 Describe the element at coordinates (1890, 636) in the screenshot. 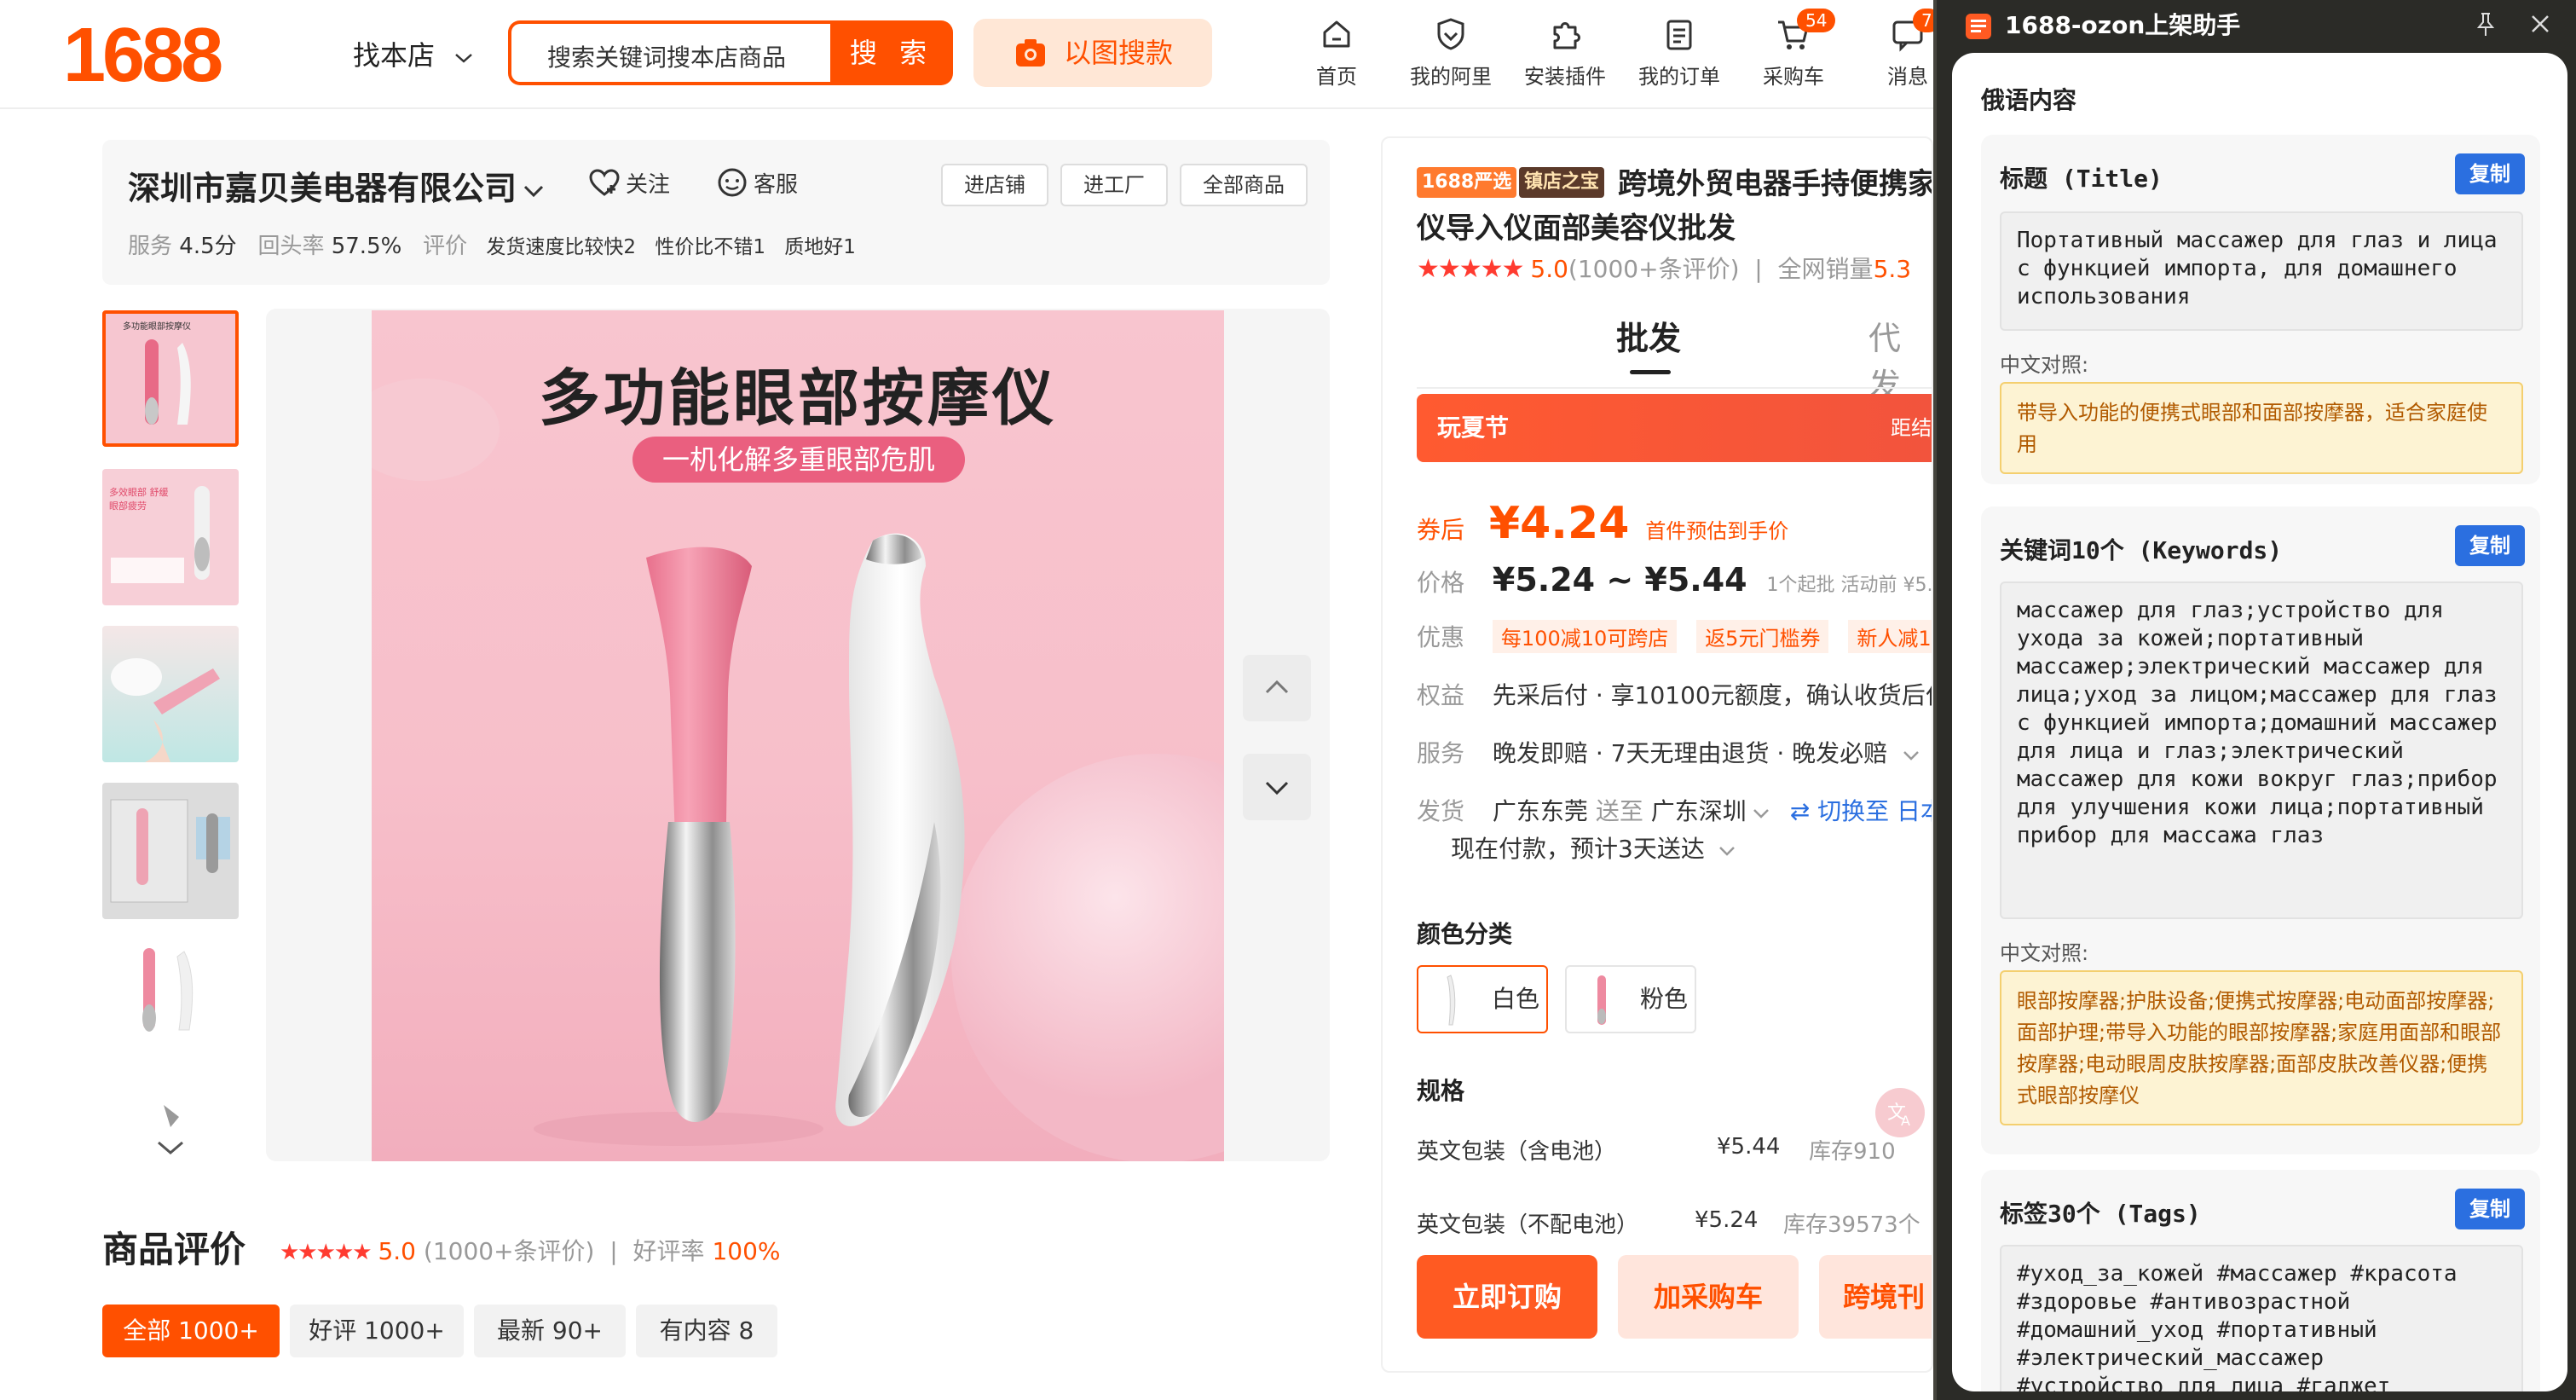

I see `discount-tag: 新人减1` at that location.